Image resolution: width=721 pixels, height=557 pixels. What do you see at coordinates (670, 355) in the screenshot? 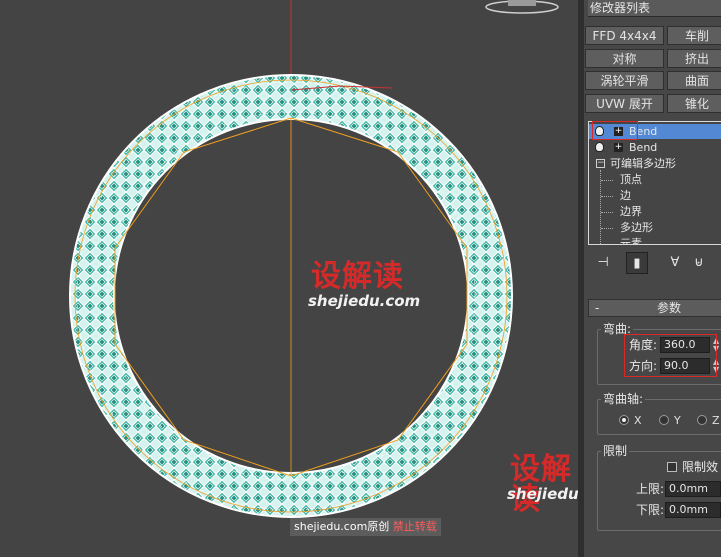
I see `highlight-params` at bounding box center [670, 355].